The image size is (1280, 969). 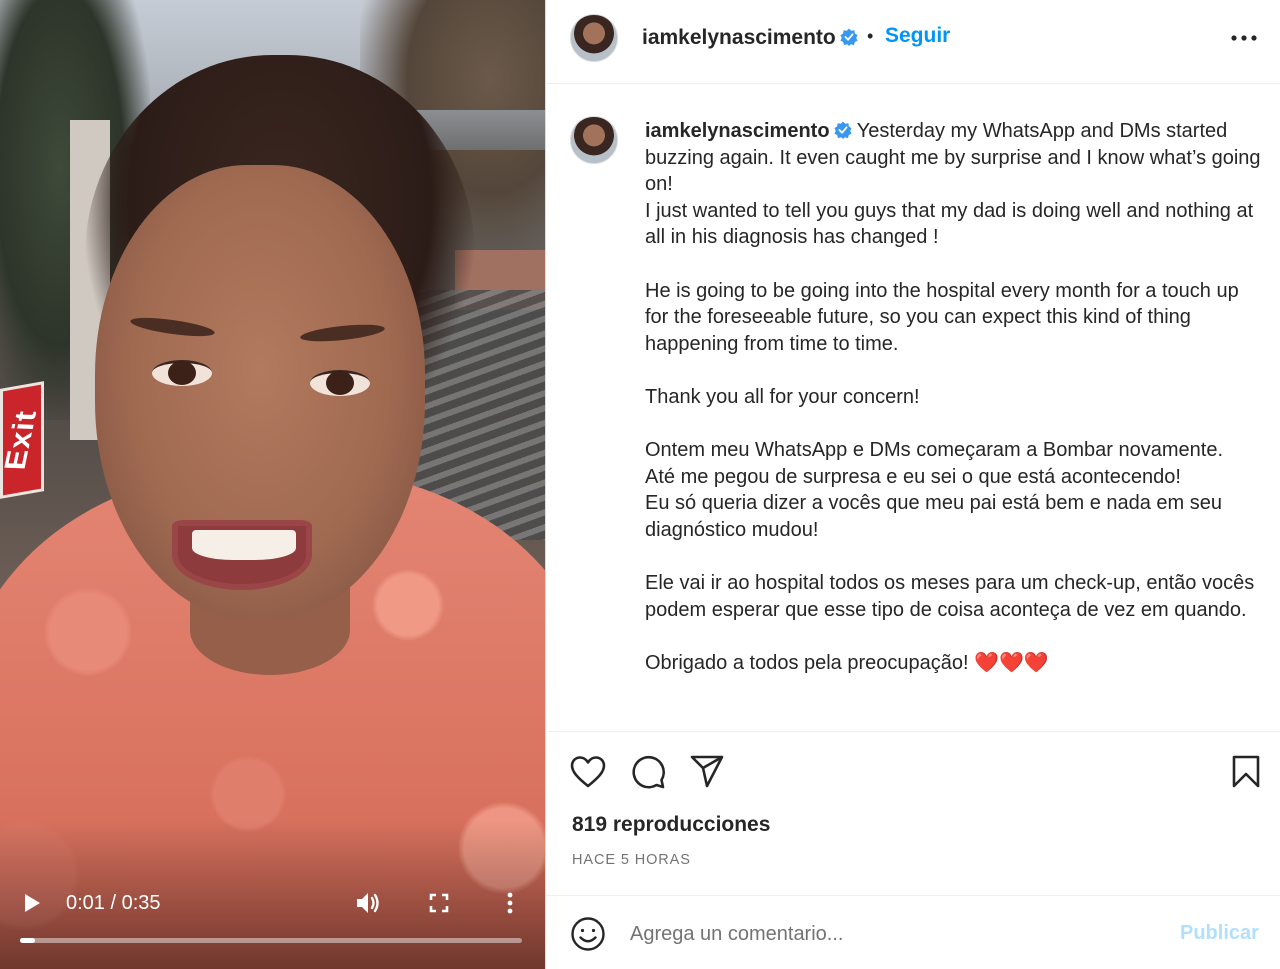 What do you see at coordinates (113, 903) in the screenshot?
I see `video-time-display: 0:01 / 0:35` at bounding box center [113, 903].